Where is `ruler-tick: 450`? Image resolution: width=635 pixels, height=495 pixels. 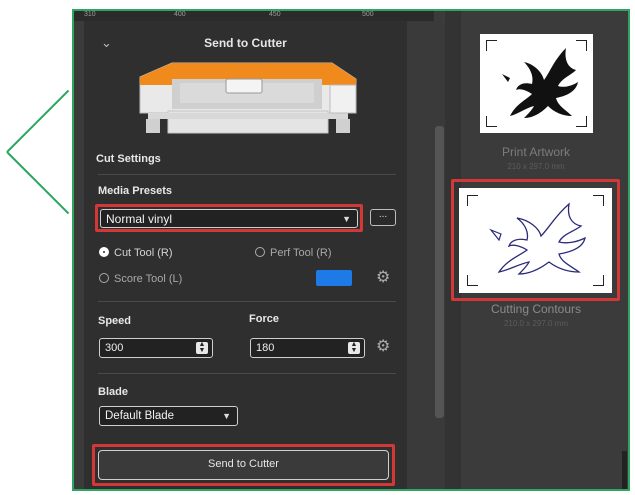 ruler-tick: 450 is located at coordinates (275, 14).